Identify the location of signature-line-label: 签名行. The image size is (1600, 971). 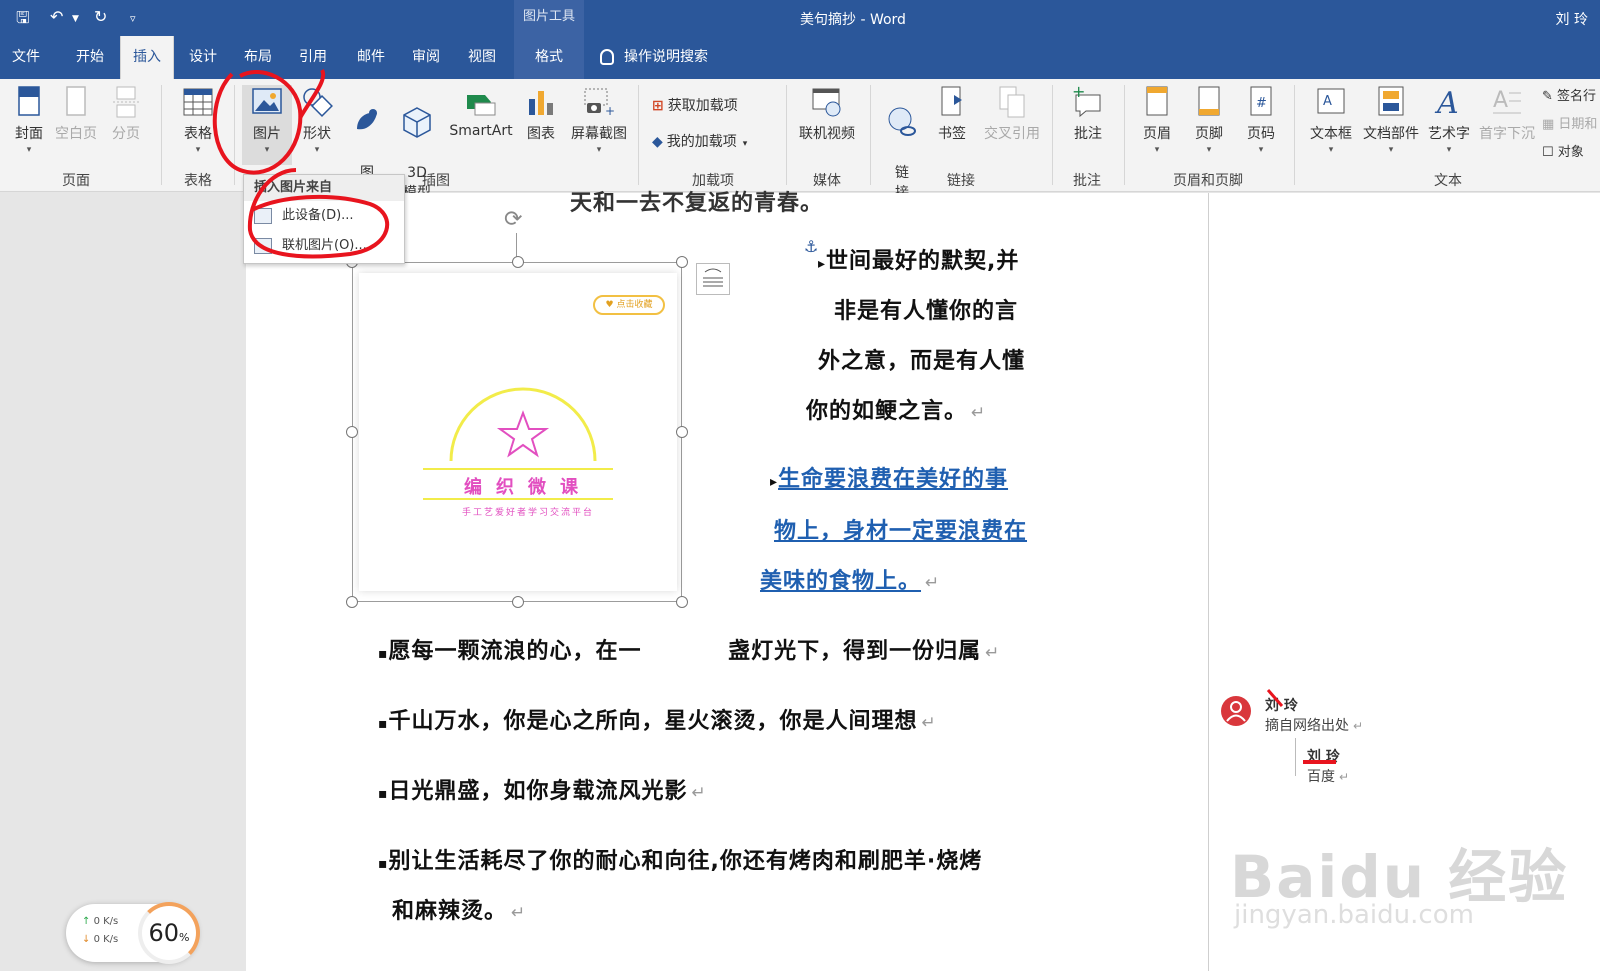
(1577, 96).